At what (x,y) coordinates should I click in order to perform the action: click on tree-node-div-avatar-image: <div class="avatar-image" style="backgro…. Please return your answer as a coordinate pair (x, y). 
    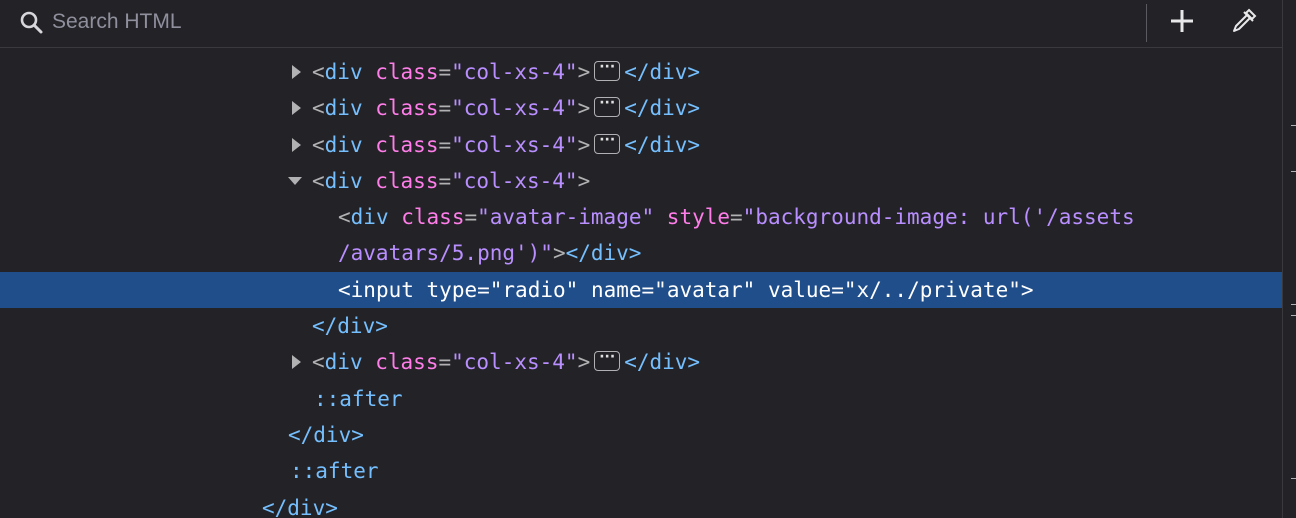
    Looking at the image, I should click on (641, 235).